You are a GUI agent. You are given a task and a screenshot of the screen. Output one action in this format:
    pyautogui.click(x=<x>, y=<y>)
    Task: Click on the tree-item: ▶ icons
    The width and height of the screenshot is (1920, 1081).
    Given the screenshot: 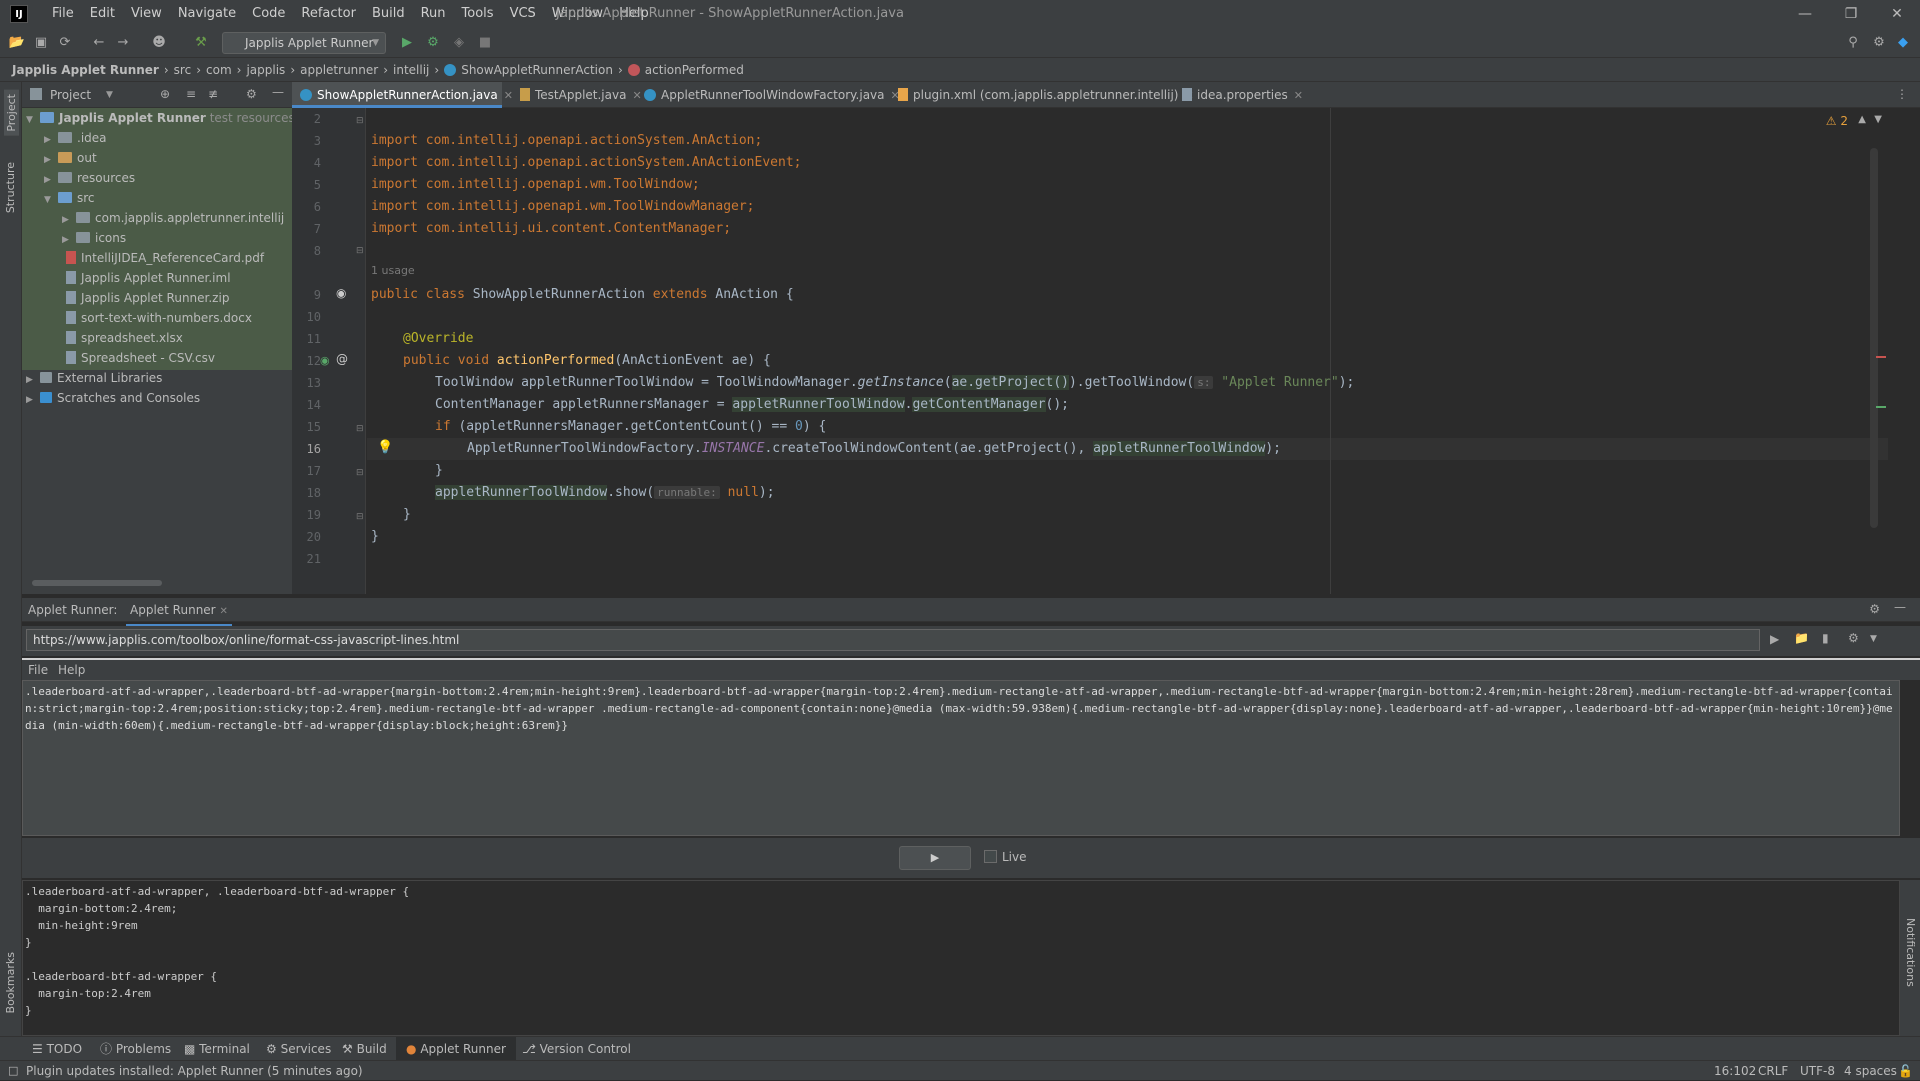 What is the action you would take?
    pyautogui.click(x=94, y=238)
    